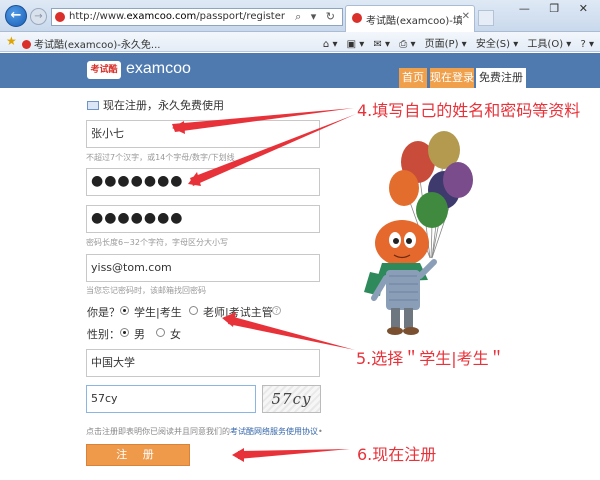 The image size is (600, 480). Describe the element at coordinates (431, 179) in the screenshot. I see `balloons-icon` at that location.